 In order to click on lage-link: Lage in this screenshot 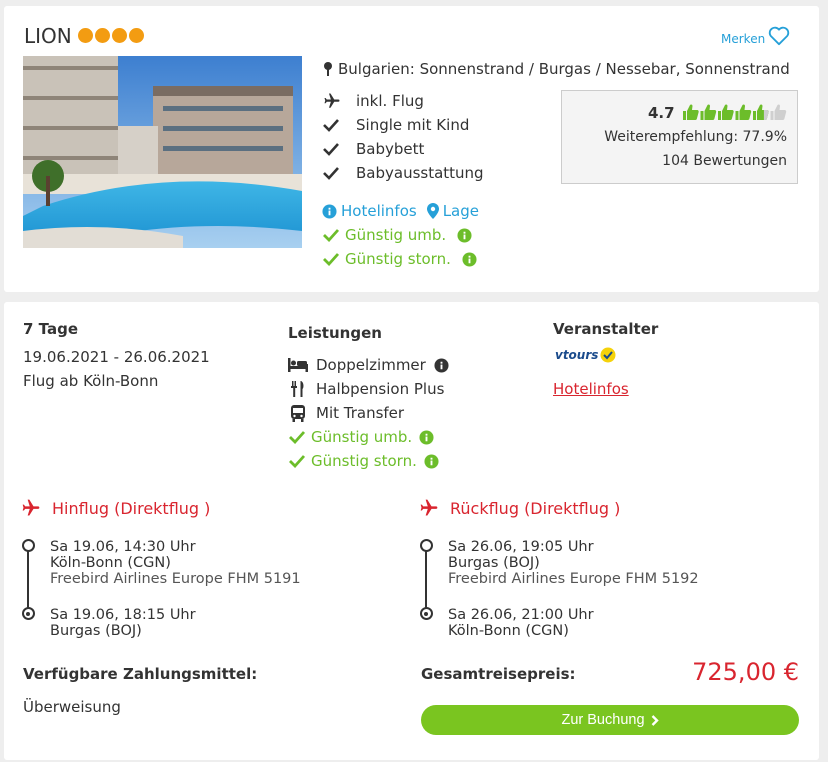, I will do `click(461, 211)`.